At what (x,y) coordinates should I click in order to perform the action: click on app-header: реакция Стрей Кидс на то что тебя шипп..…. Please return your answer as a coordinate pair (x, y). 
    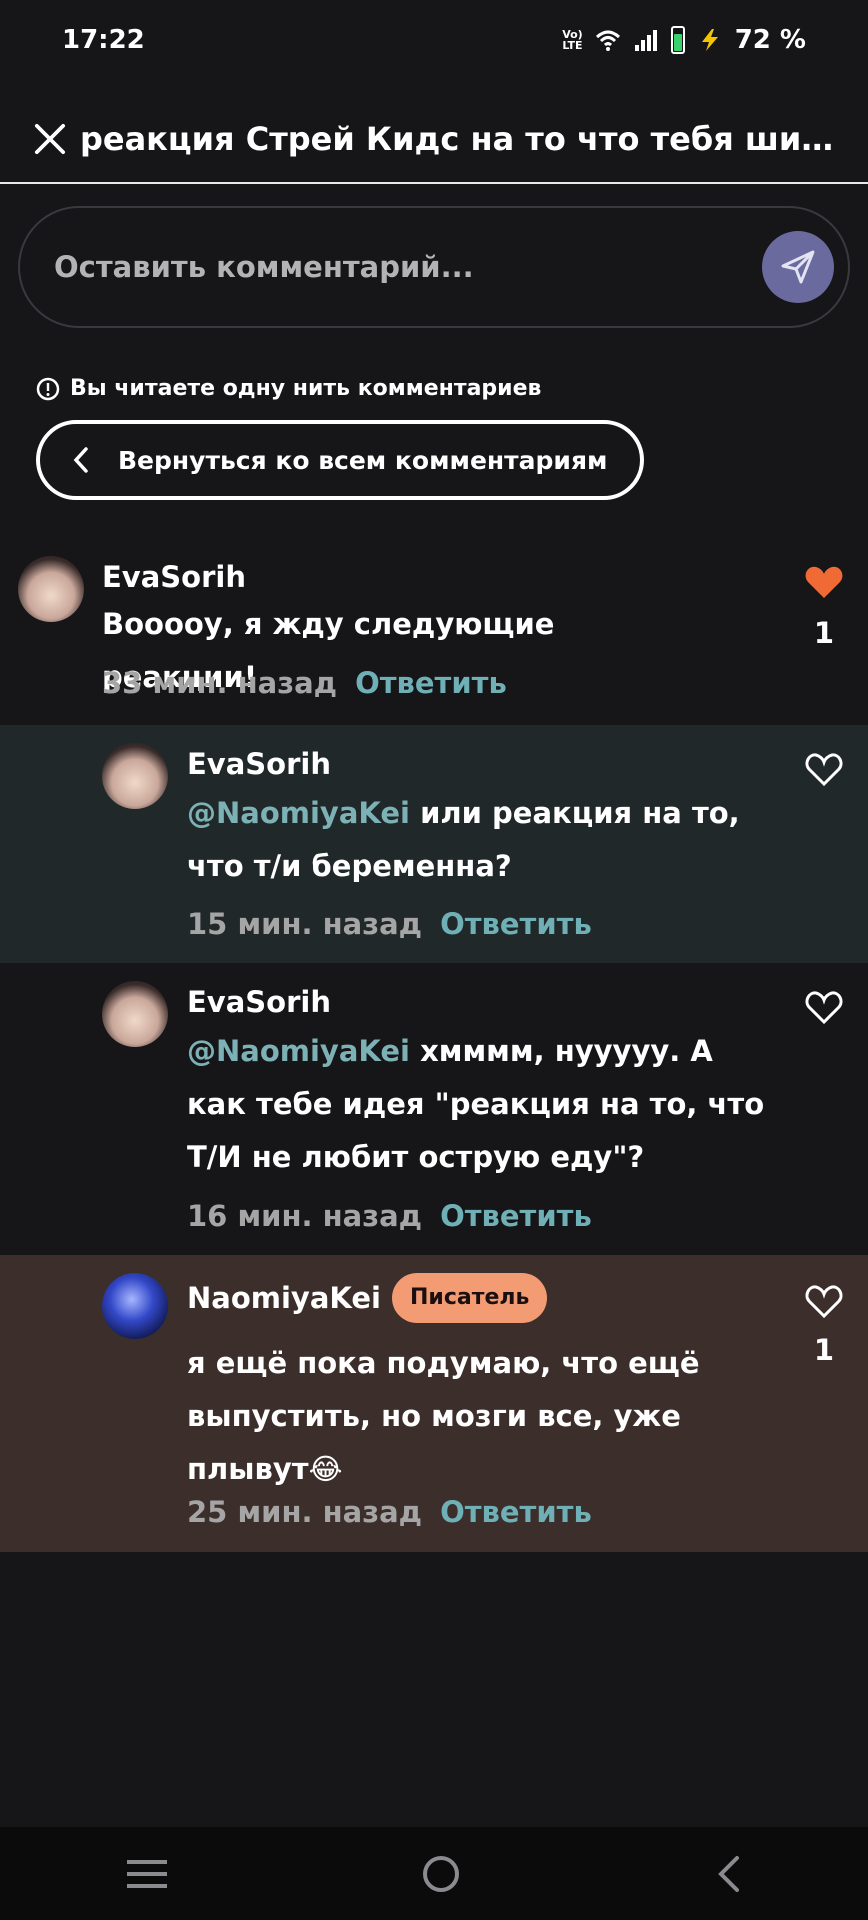
    Looking at the image, I should click on (434, 140).